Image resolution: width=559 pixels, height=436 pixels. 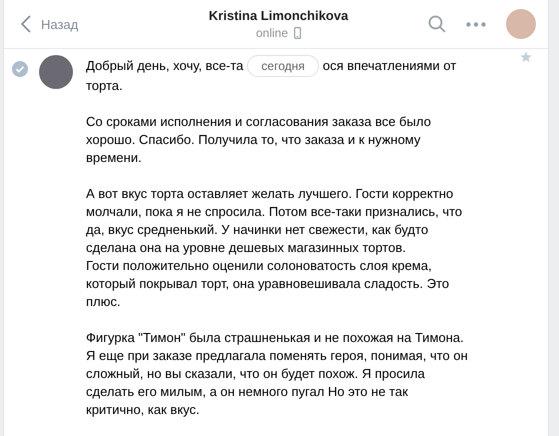 What do you see at coordinates (389, 66) in the screenshot?
I see `message-text: ося впечатлениями от` at bounding box center [389, 66].